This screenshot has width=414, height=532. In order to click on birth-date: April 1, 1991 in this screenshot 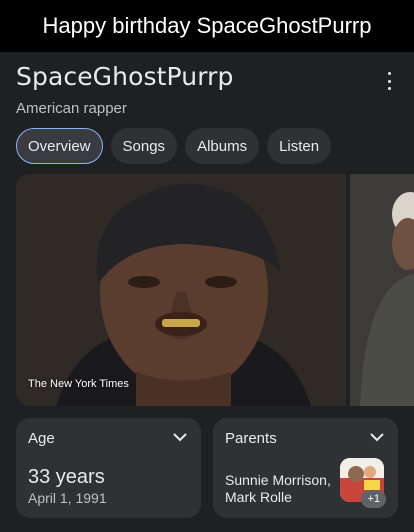, I will do `click(67, 498)`.